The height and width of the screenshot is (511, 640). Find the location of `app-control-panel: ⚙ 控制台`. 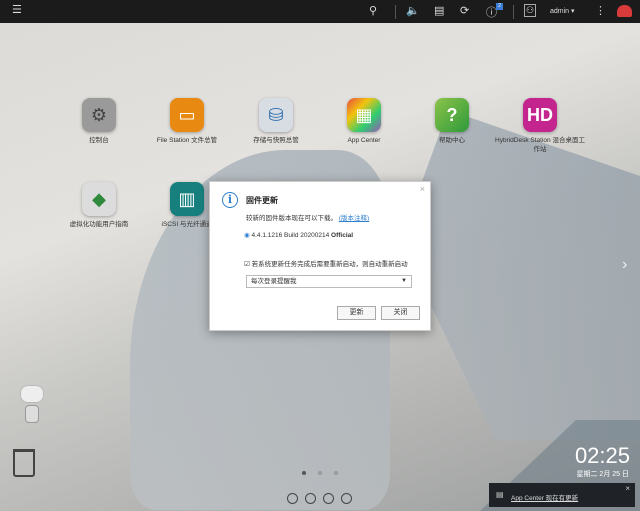

app-control-panel: ⚙ 控制台 is located at coordinates (99, 121).